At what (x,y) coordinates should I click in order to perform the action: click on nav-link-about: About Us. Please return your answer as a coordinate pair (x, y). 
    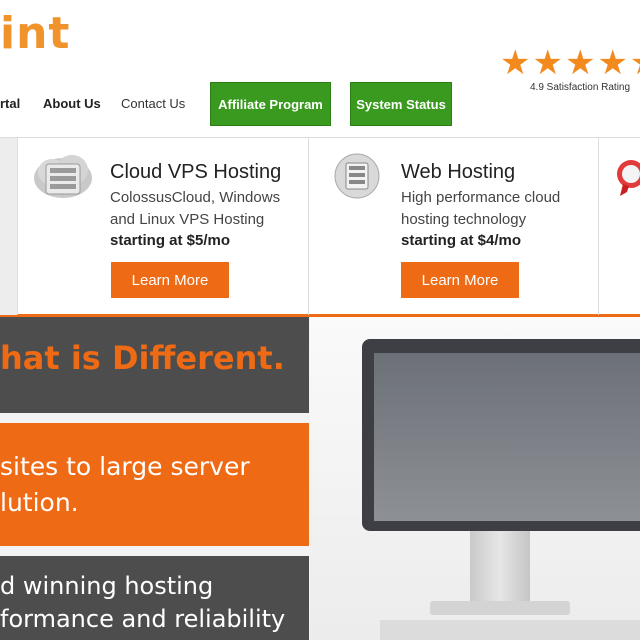
    Looking at the image, I should click on (72, 103).